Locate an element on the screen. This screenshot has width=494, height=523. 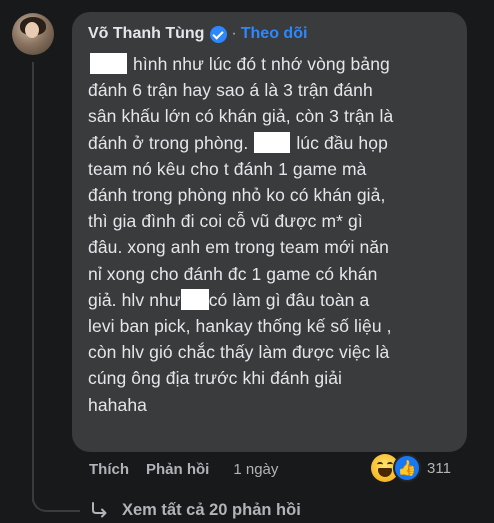
comment-line: đánh trong phòng nhỏ ko có khán giả, is located at coordinates (237, 195).